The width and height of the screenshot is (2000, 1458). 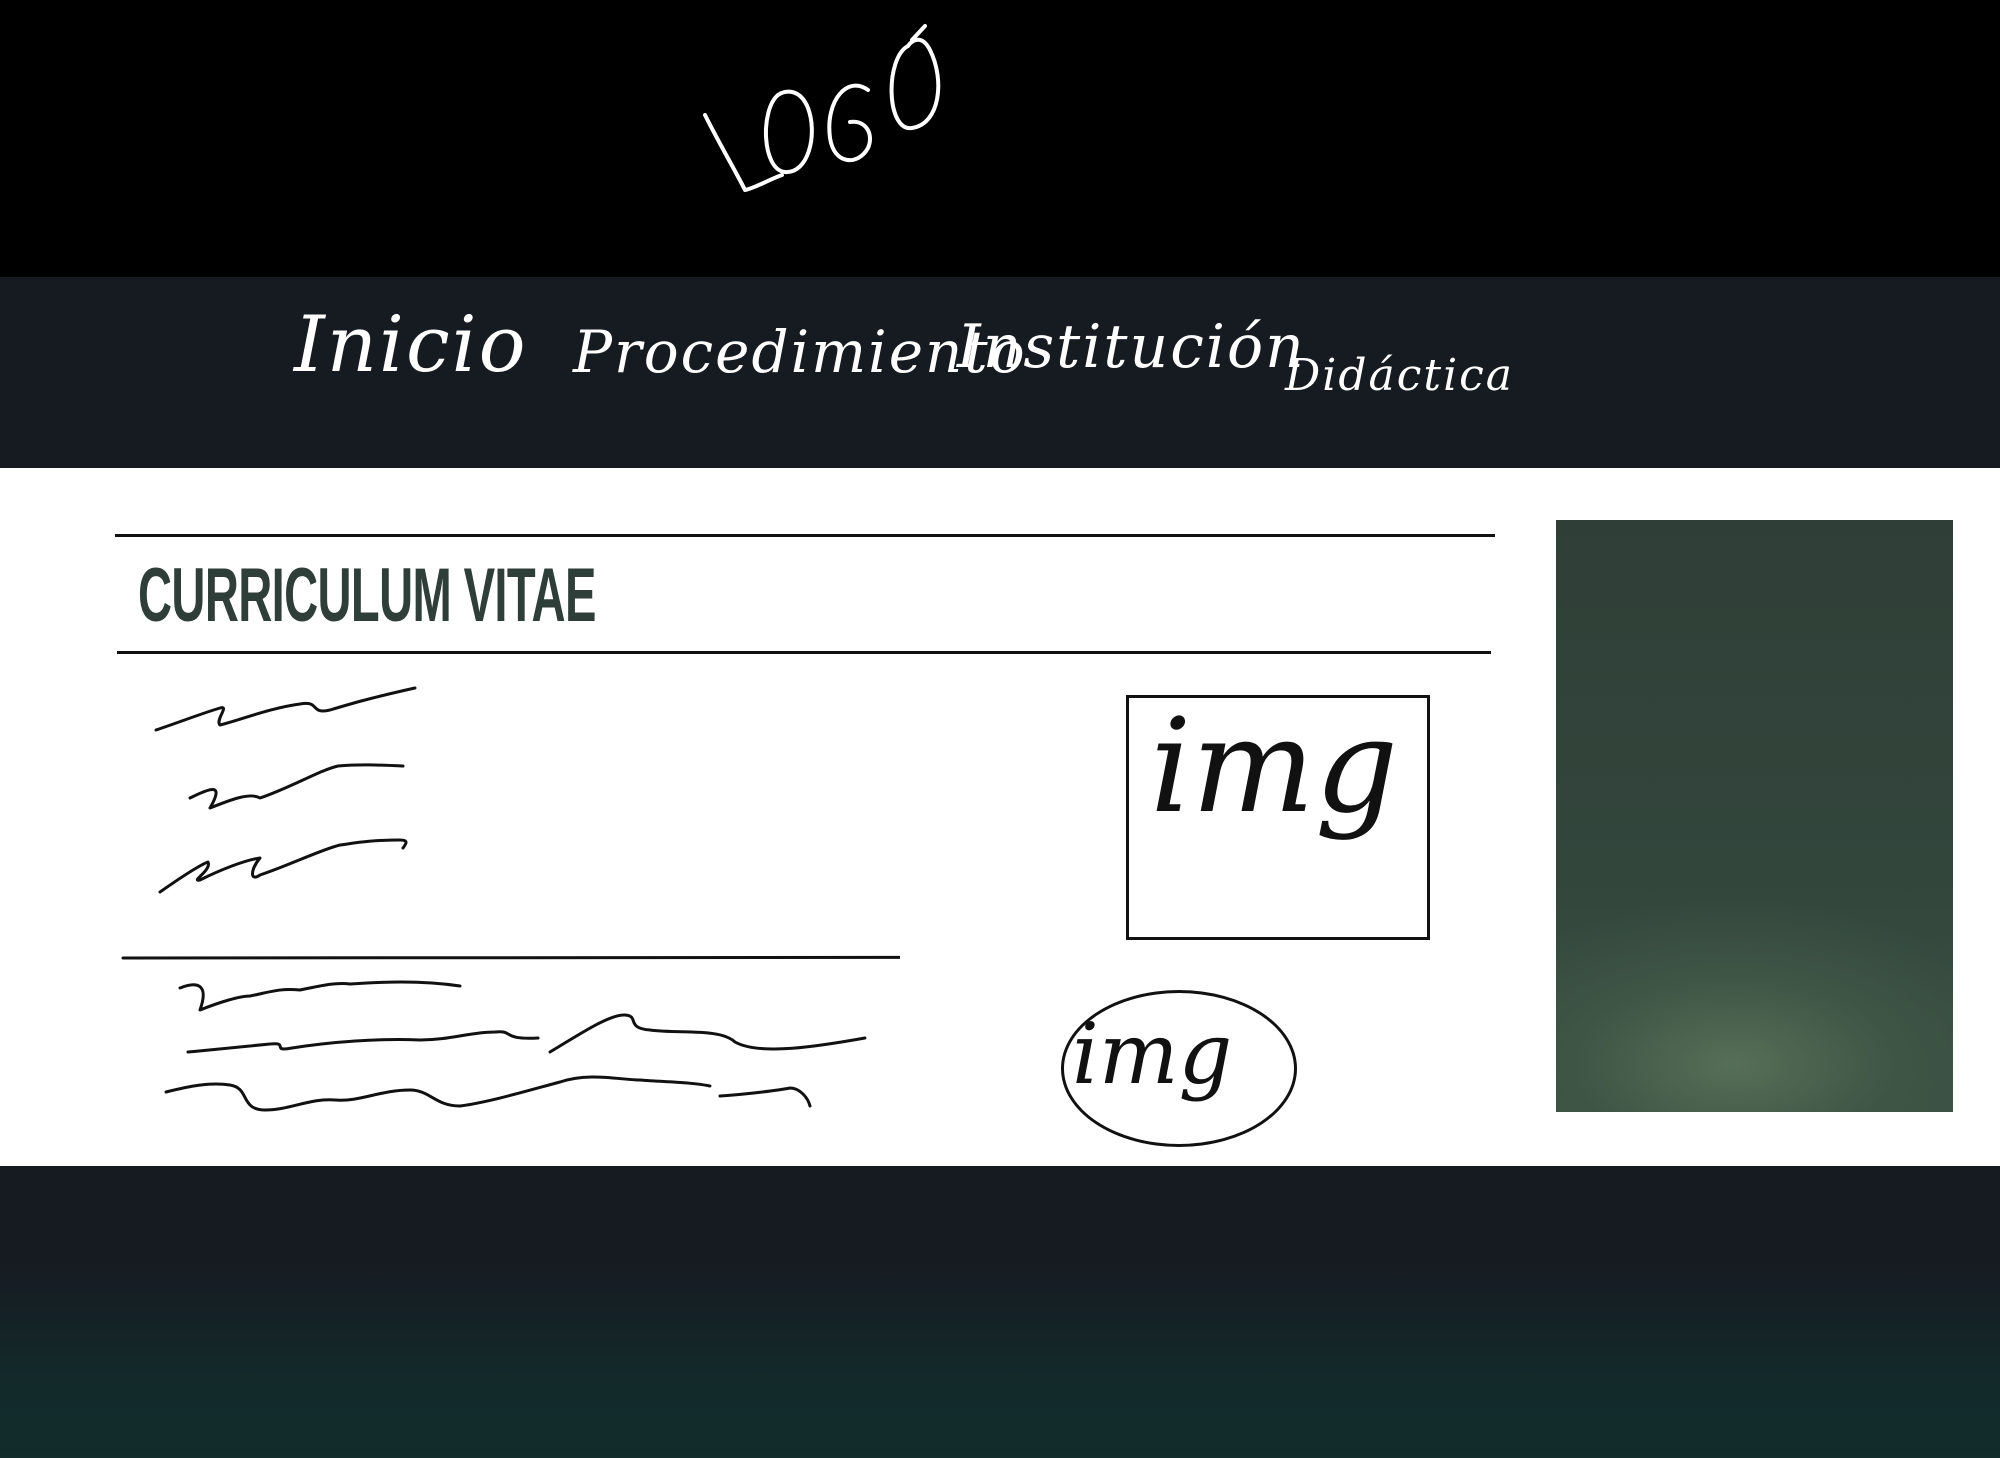 I want to click on logo, so click(x=855, y=115).